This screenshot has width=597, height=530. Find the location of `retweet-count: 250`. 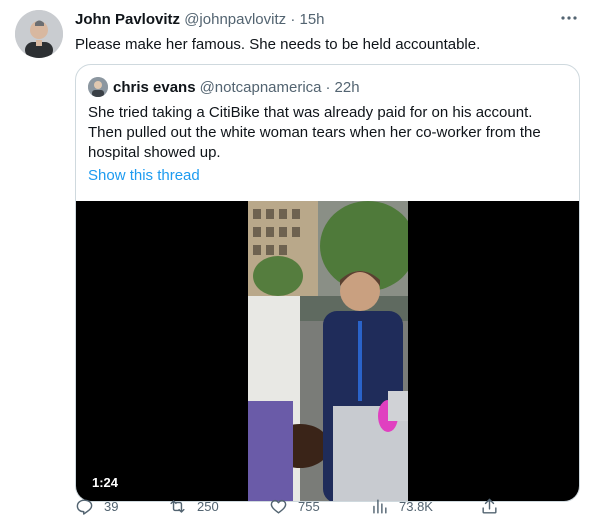

retweet-count: 250 is located at coordinates (208, 506).